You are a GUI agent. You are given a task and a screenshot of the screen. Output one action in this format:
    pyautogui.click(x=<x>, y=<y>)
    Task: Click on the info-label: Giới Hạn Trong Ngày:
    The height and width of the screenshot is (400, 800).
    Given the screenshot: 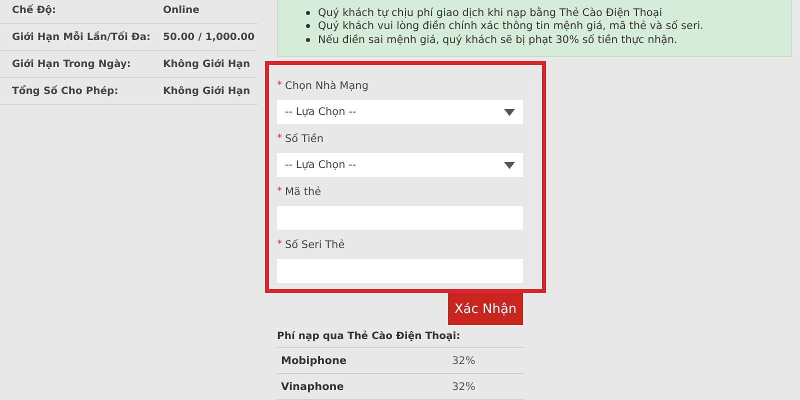 What is the action you would take?
    pyautogui.click(x=72, y=64)
    